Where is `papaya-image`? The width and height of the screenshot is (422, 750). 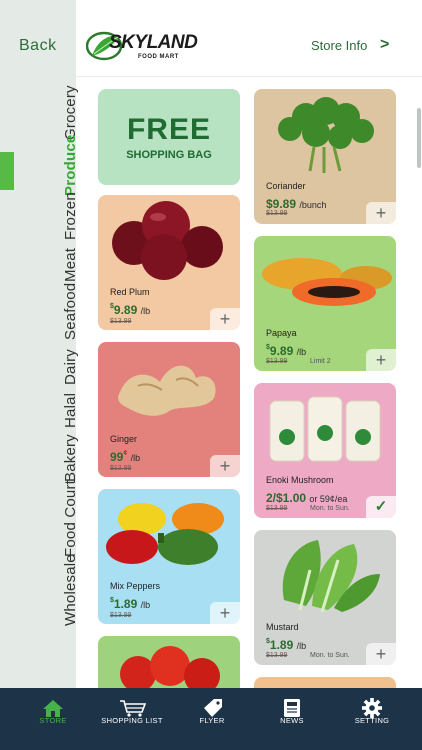
papaya-image is located at coordinates (327, 282).